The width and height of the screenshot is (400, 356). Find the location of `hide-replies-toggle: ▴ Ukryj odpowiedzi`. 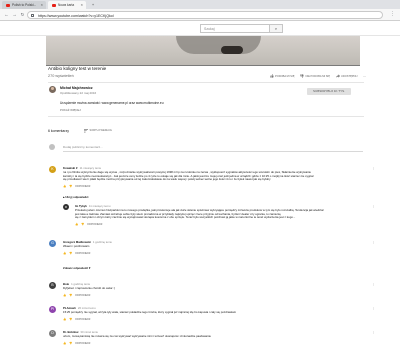

hide-replies-toggle: ▴ Ukryj odpowiedzi is located at coordinates (75, 197).